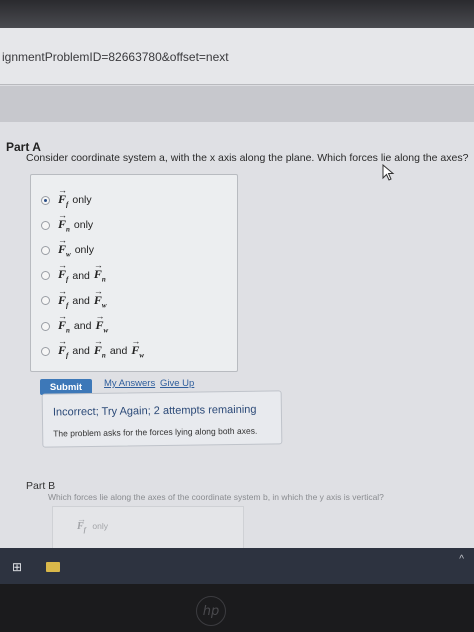 Image resolution: width=474 pixels, height=632 pixels. What do you see at coordinates (148, 527) in the screenshot?
I see `part-b-options: → Ff only` at bounding box center [148, 527].